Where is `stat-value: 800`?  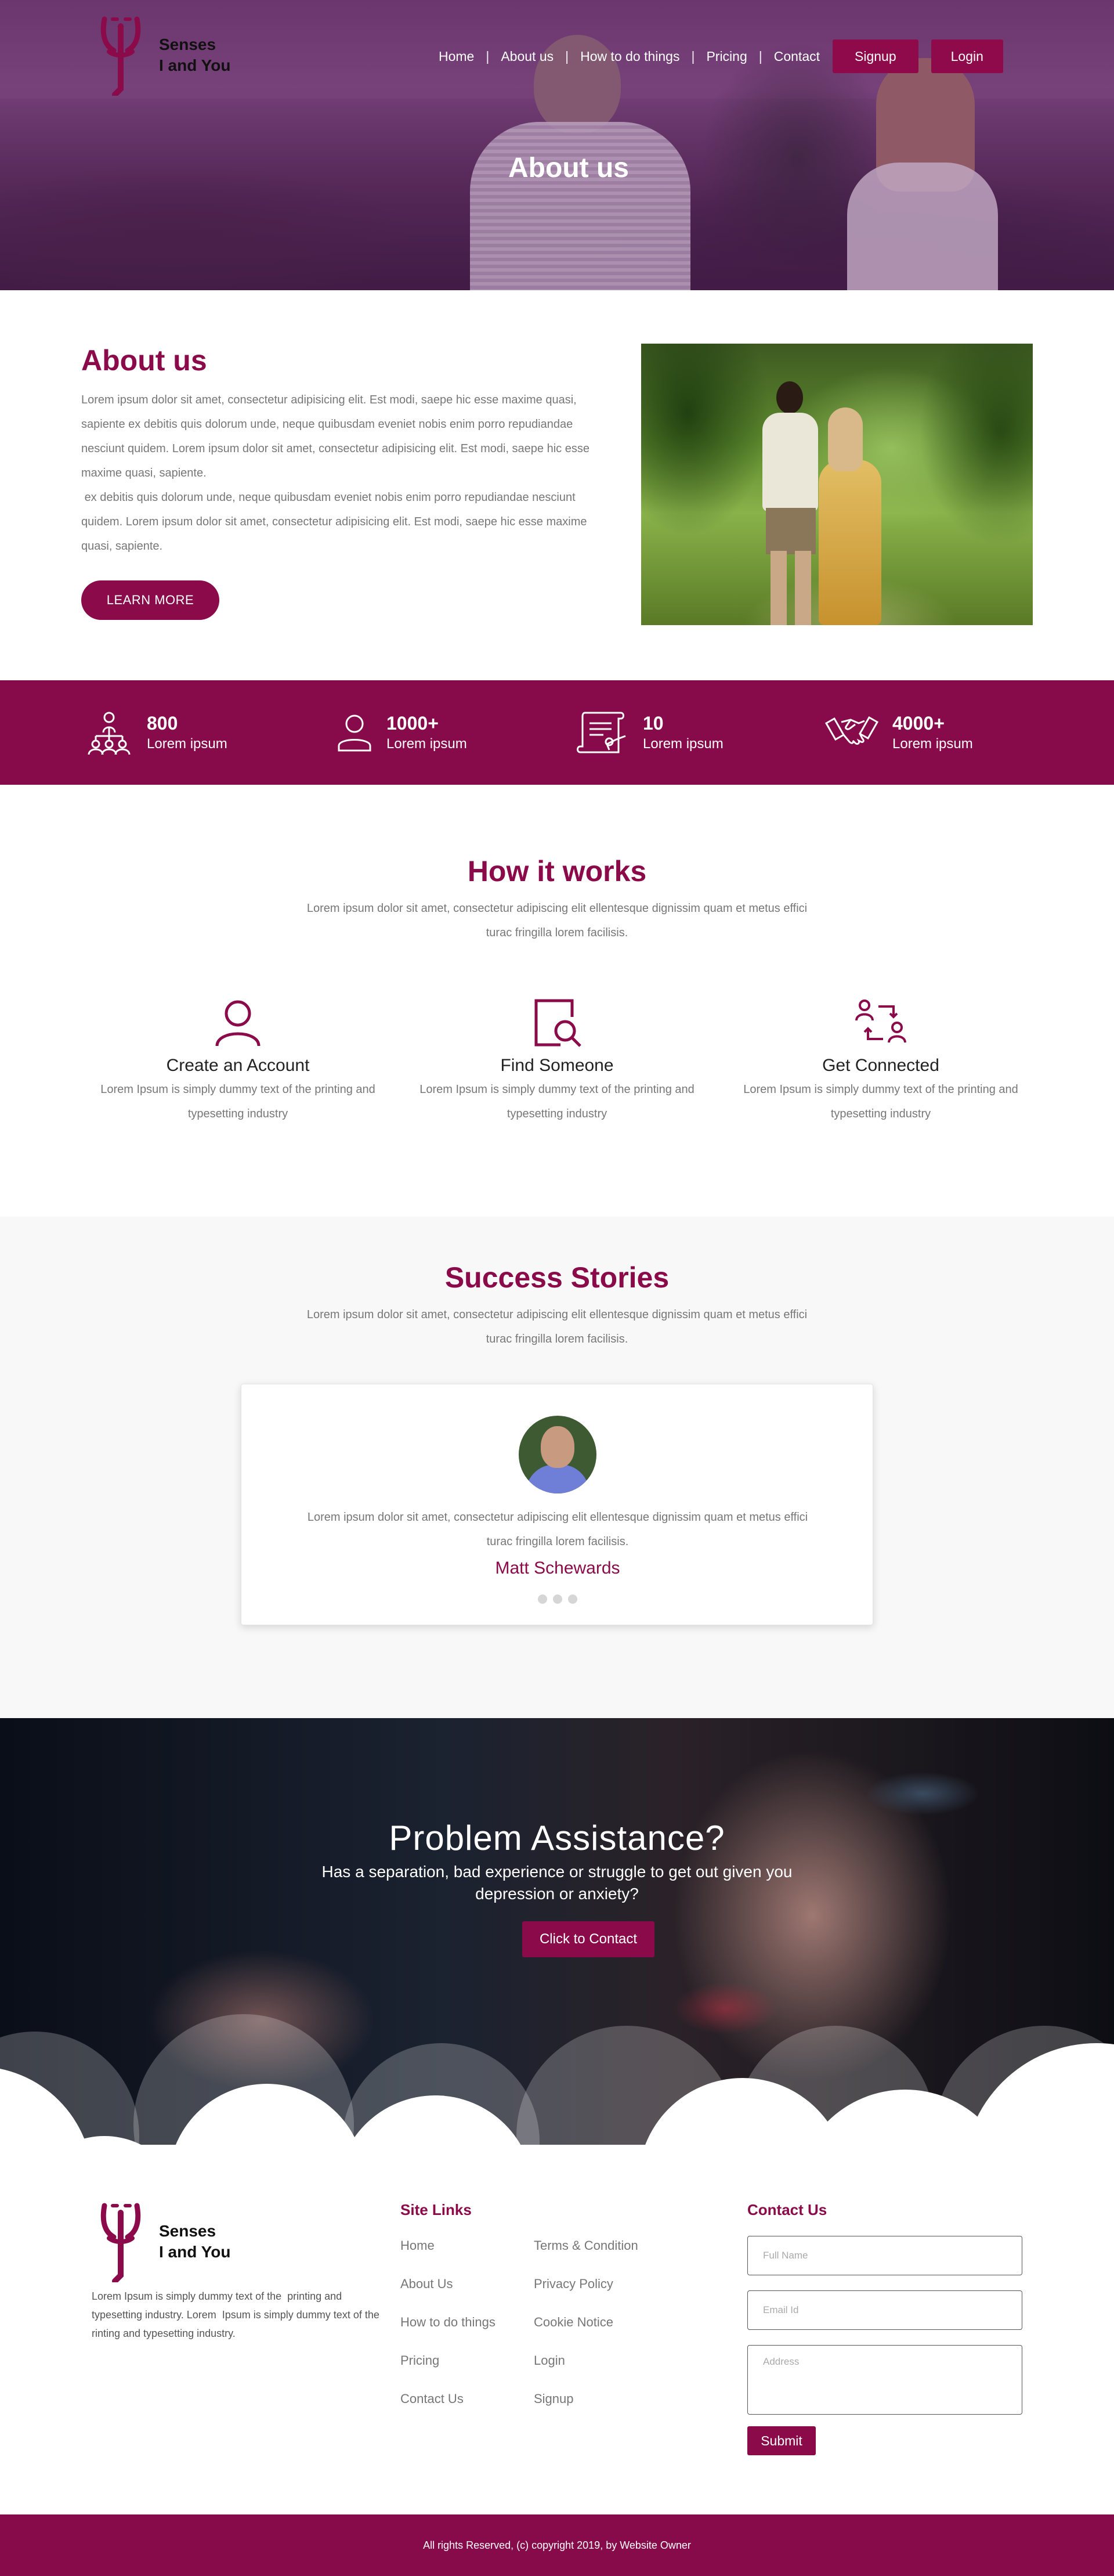 stat-value: 800 is located at coordinates (162, 724).